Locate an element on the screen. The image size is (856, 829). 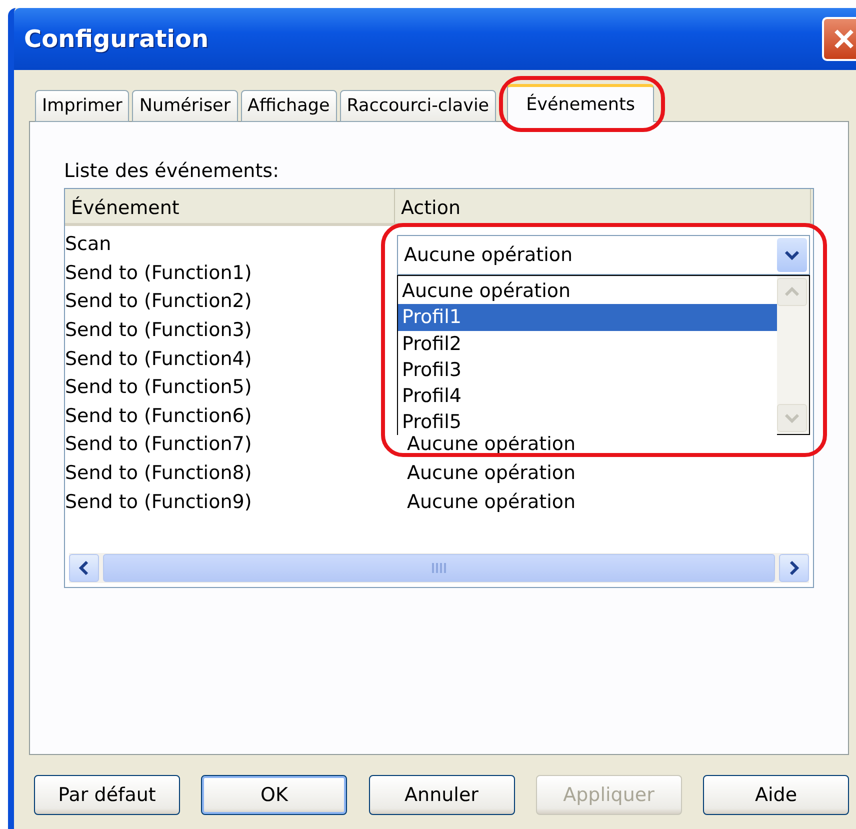
dialog-button: Annuler is located at coordinates (441, 795).